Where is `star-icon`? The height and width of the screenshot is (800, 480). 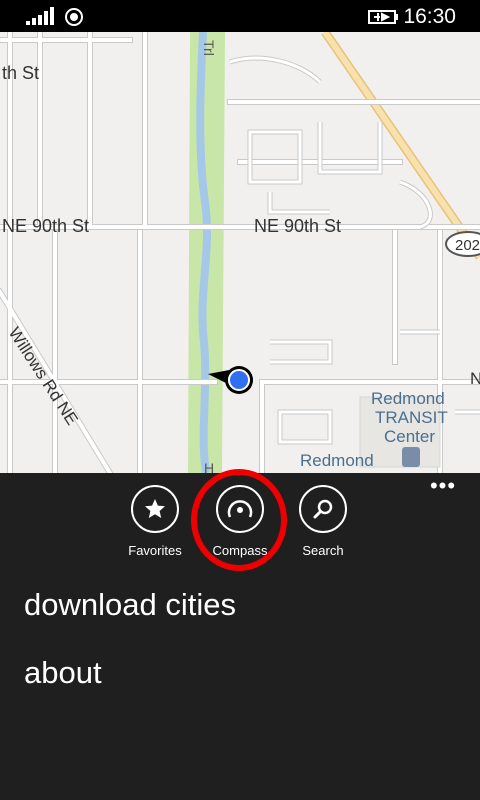
star-icon is located at coordinates (155, 509).